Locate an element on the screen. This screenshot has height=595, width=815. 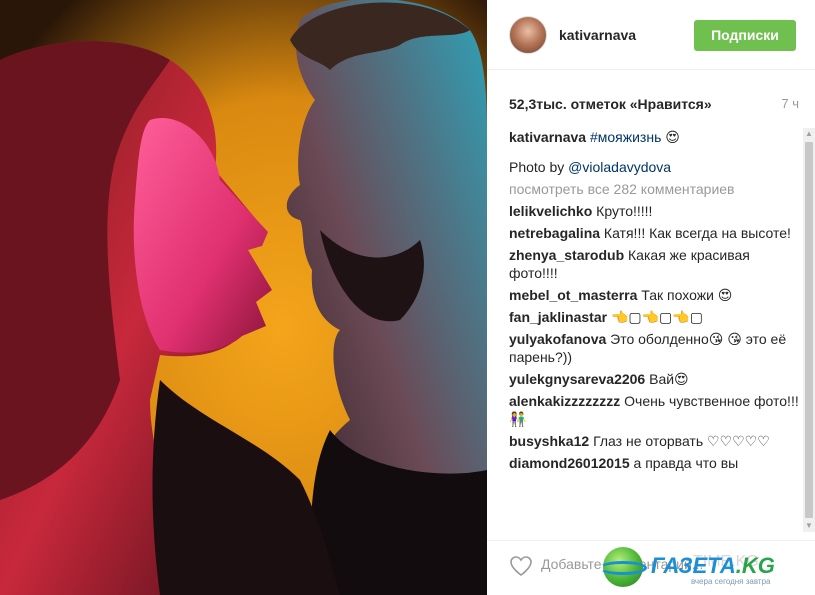
likes-count: 52,3тыс. отметок «Нравится» is located at coordinates (610, 104).